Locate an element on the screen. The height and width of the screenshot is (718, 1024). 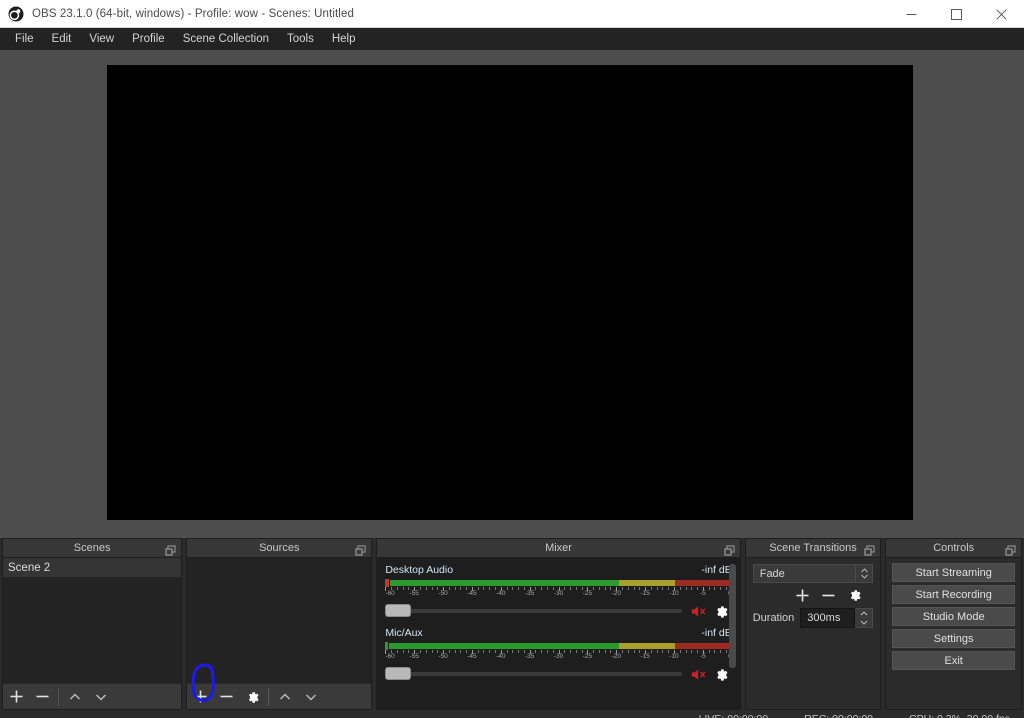
channel-name: Mic/Aux is located at coordinates (404, 633).